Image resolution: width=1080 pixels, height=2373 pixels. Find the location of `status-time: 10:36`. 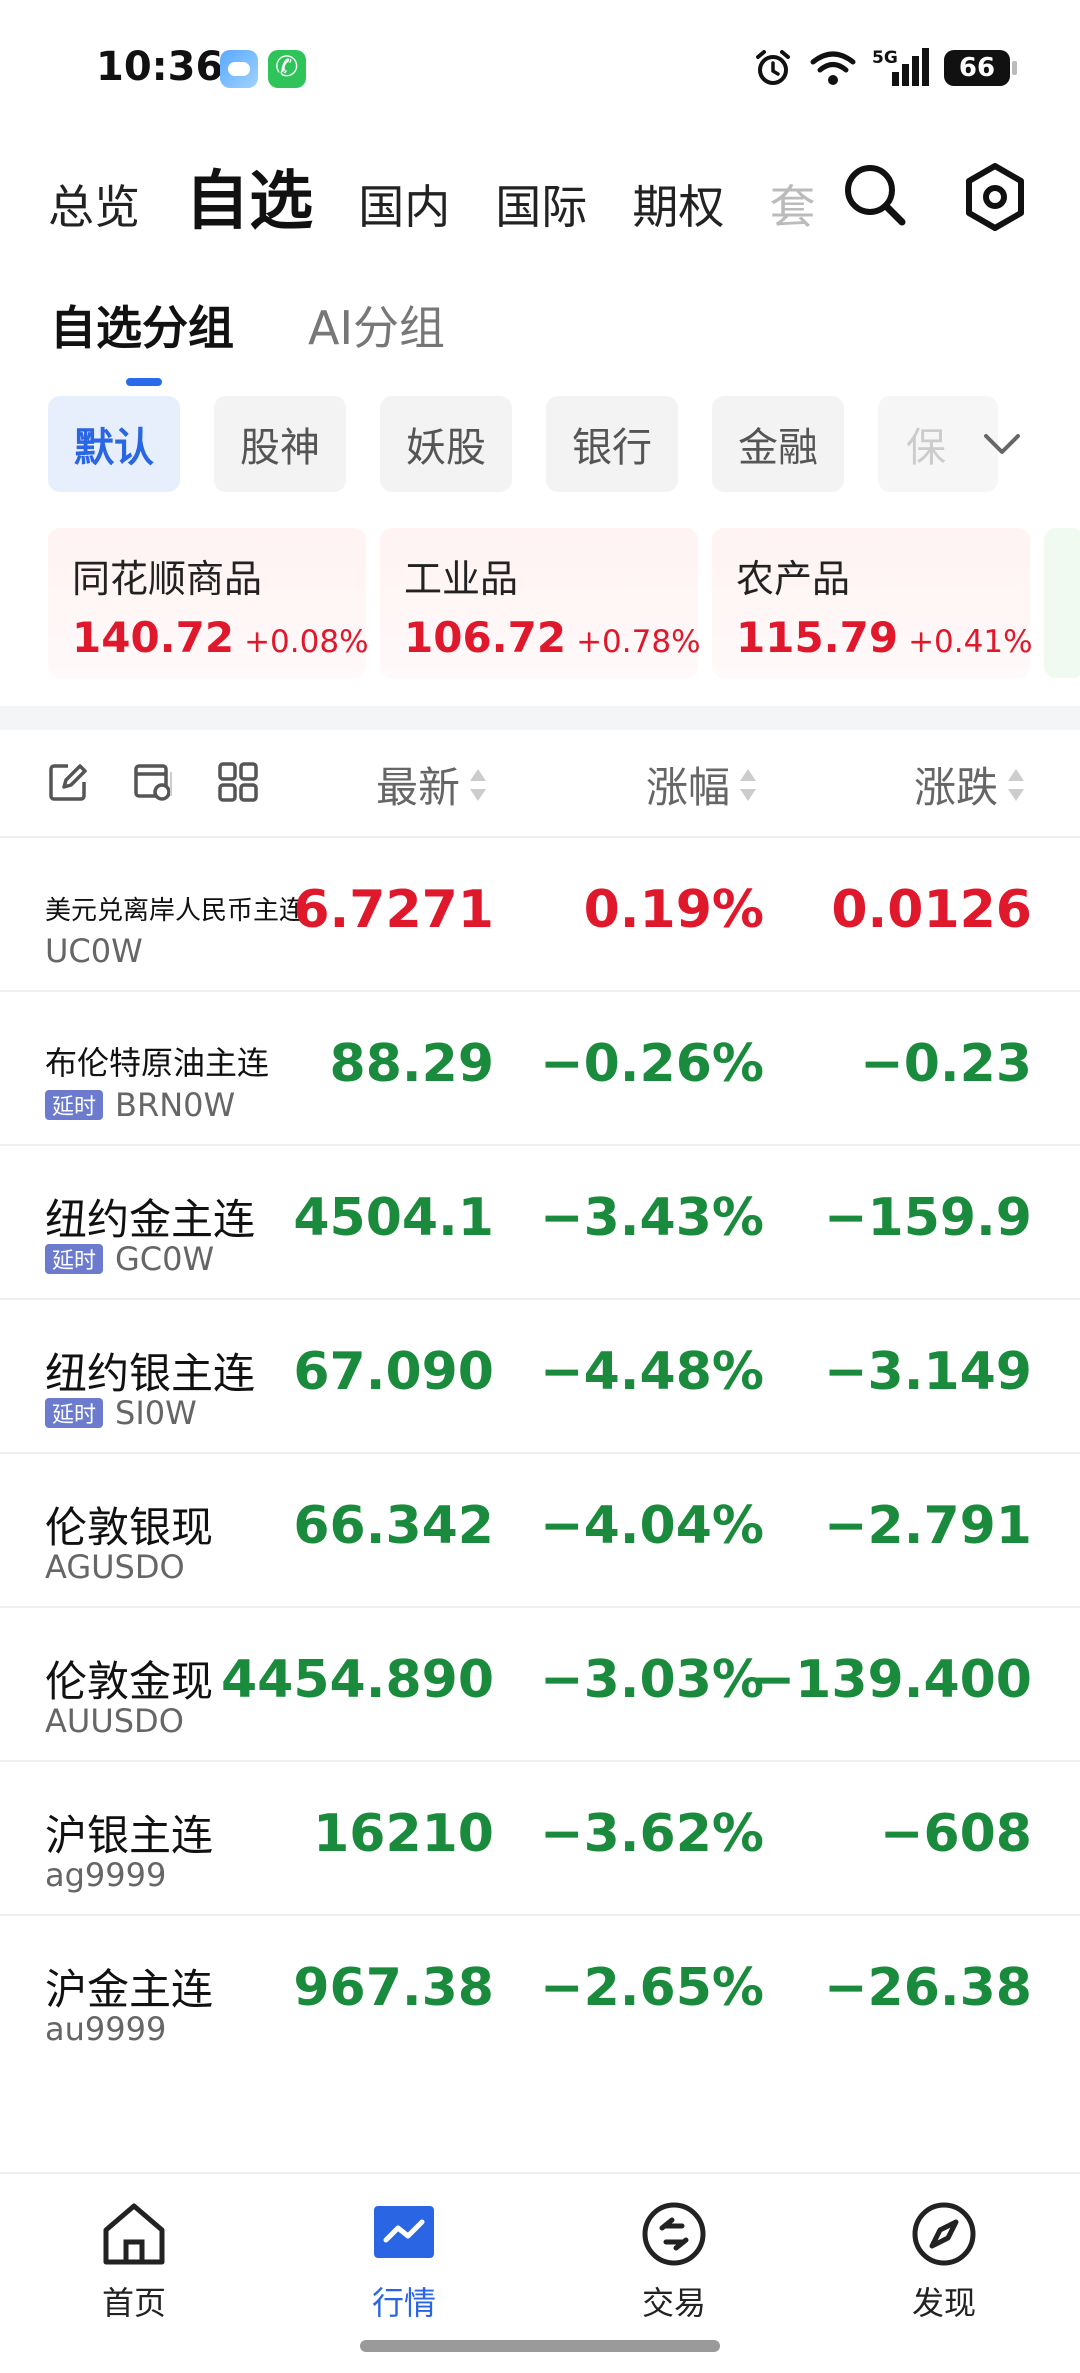

status-time: 10:36 is located at coordinates (160, 67).